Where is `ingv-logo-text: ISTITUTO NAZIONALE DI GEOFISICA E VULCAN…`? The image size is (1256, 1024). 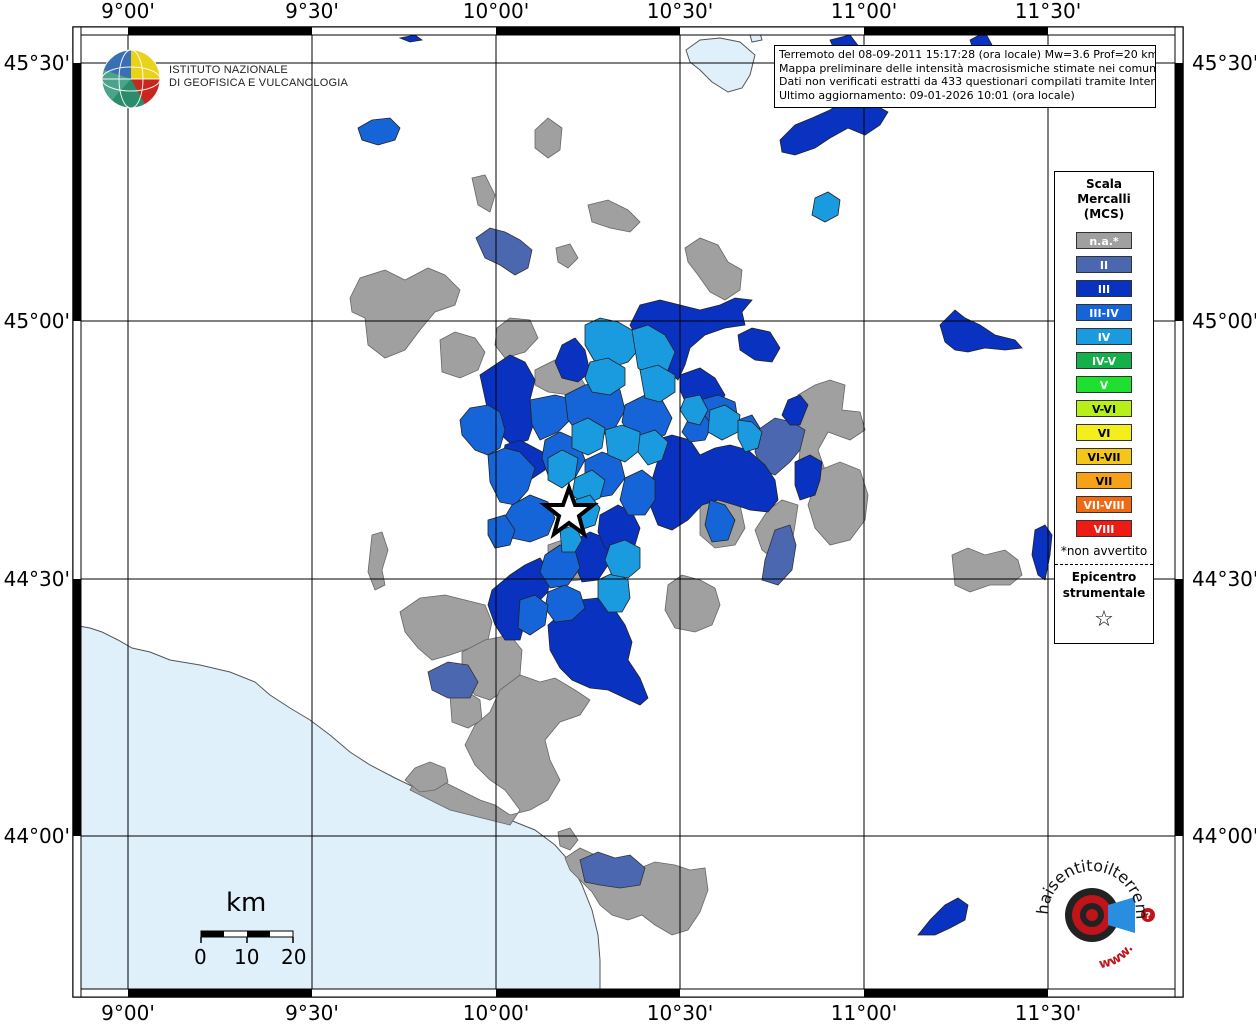 ingv-logo-text: ISTITUTO NAZIONALE DI GEOFISICA E VULCAN… is located at coordinates (258, 77).